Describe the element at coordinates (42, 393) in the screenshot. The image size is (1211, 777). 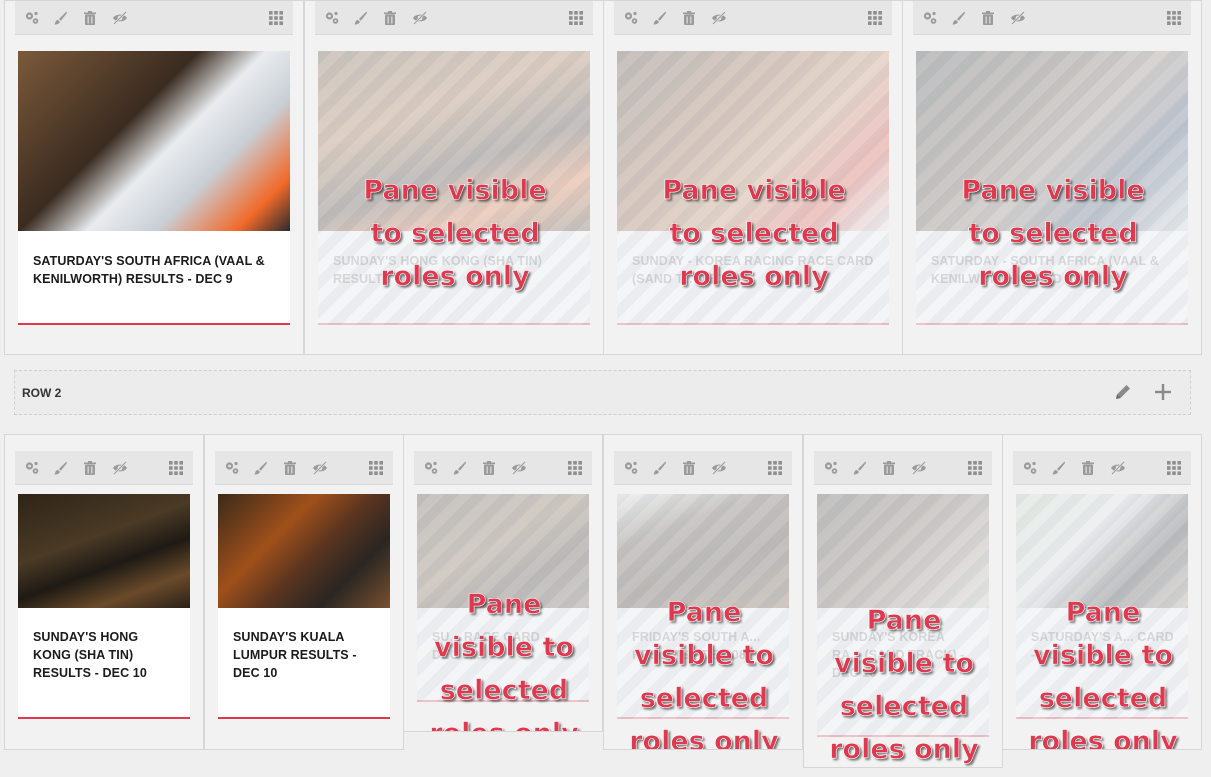
I see `row-label: ROW 2` at that location.